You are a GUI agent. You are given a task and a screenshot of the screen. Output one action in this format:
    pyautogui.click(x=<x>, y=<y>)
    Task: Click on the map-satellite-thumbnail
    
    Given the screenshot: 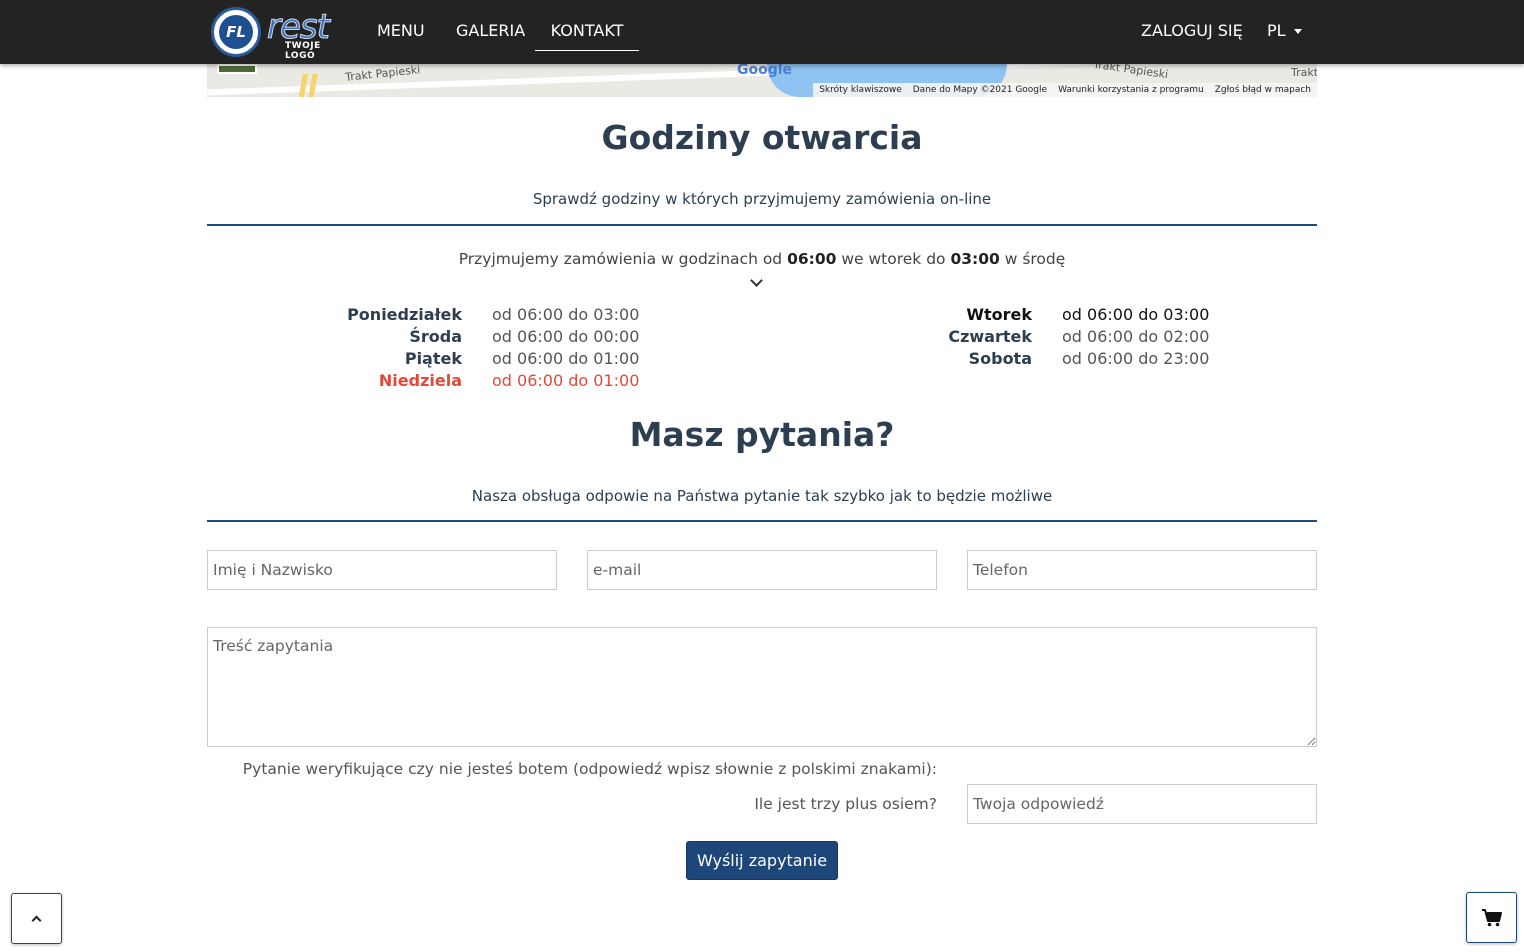 What is the action you would take?
    pyautogui.click(x=237, y=69)
    